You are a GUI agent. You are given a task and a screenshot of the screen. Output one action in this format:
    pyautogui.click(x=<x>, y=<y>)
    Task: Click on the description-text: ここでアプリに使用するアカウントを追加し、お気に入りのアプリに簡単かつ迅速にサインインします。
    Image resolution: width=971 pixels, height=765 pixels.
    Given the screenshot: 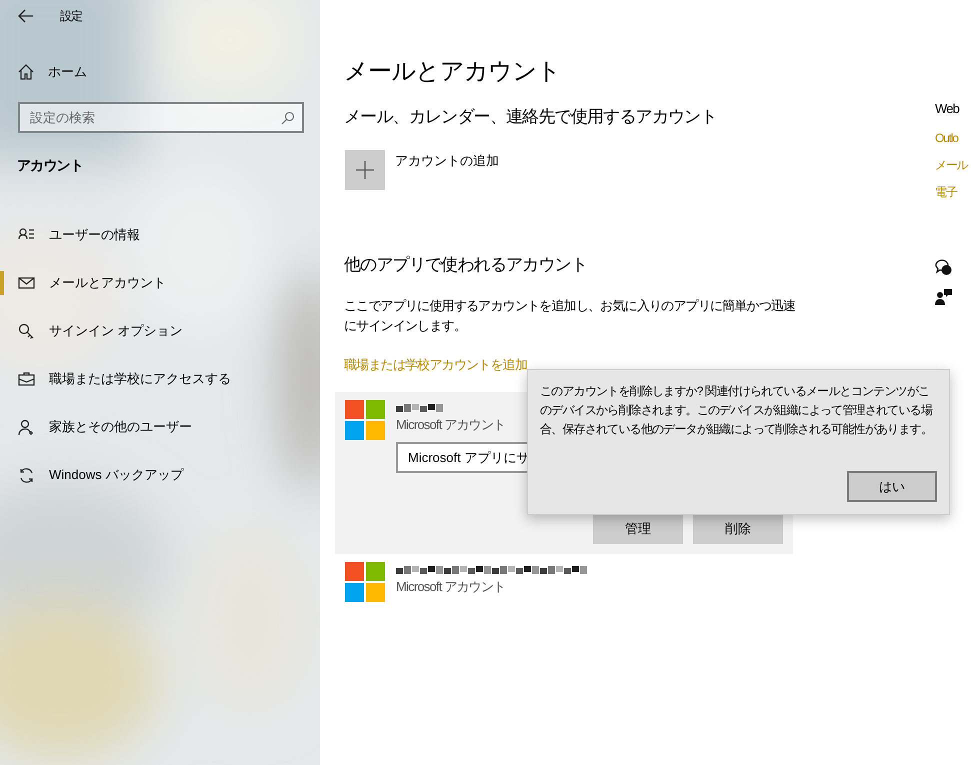 What is the action you would take?
    pyautogui.click(x=570, y=316)
    